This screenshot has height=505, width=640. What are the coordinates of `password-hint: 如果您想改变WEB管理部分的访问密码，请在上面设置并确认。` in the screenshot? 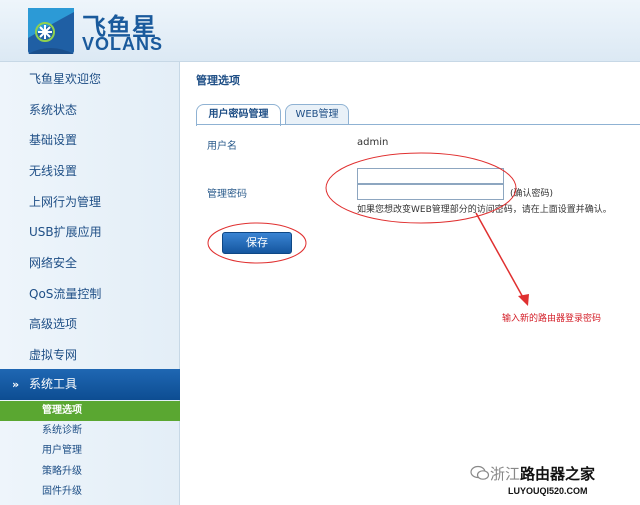 It's located at (484, 210).